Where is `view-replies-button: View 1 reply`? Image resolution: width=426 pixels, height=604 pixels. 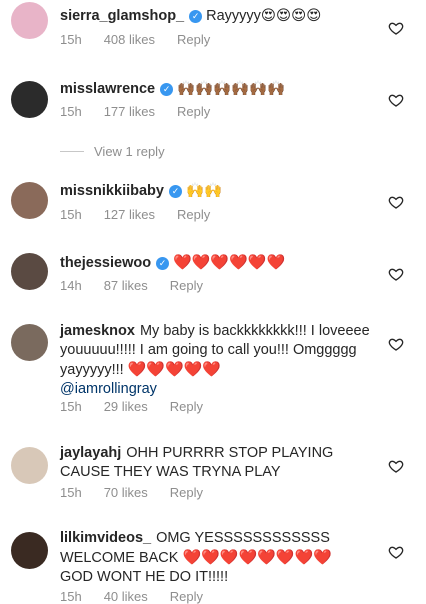 view-replies-button: View 1 reply is located at coordinates (112, 151).